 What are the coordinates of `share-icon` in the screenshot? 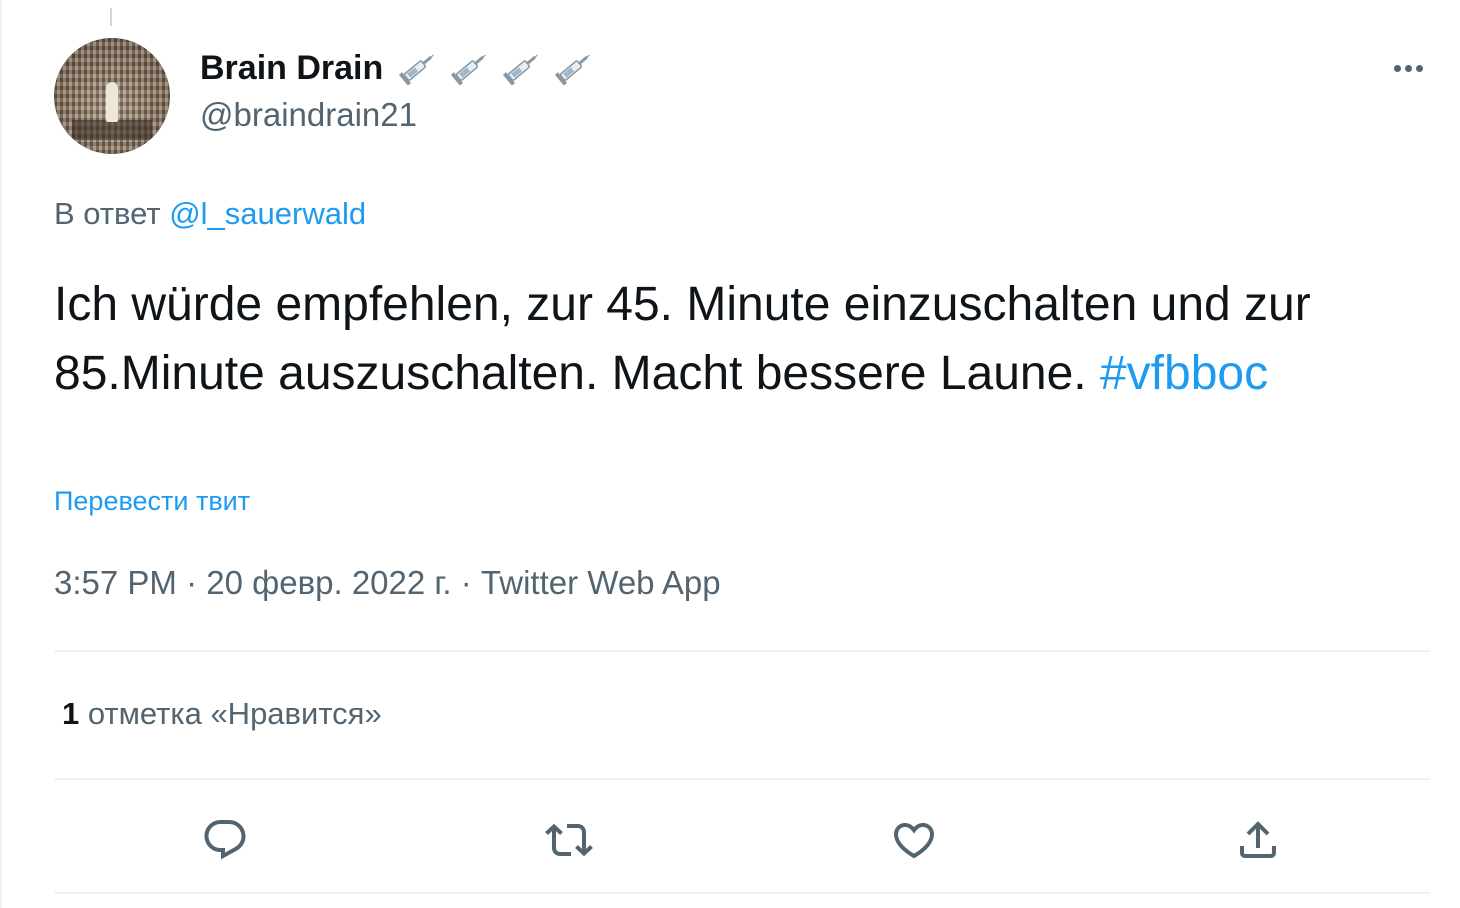 It's located at (1258, 839).